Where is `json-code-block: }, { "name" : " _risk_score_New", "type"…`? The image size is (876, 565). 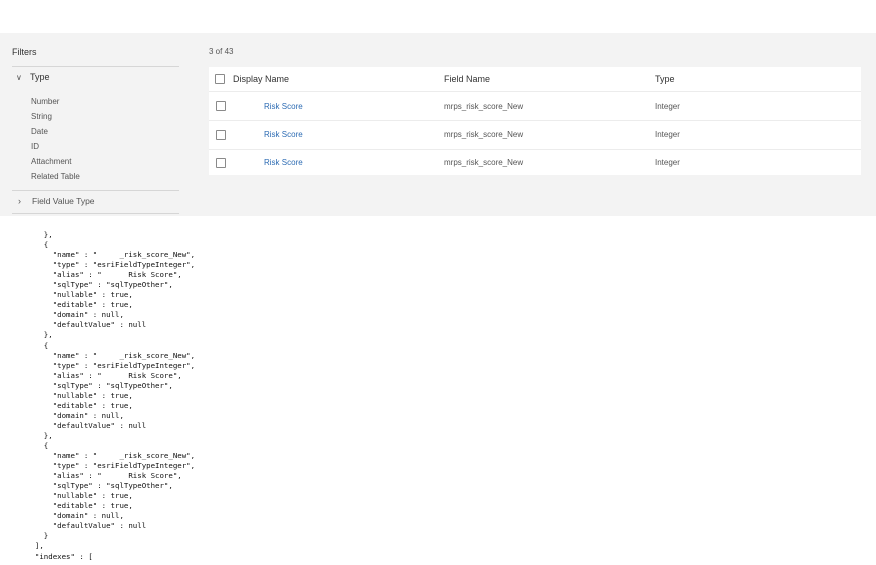
json-code-block: }, { "name" : " _risk_score_New", "type"… is located at coordinates (110, 396).